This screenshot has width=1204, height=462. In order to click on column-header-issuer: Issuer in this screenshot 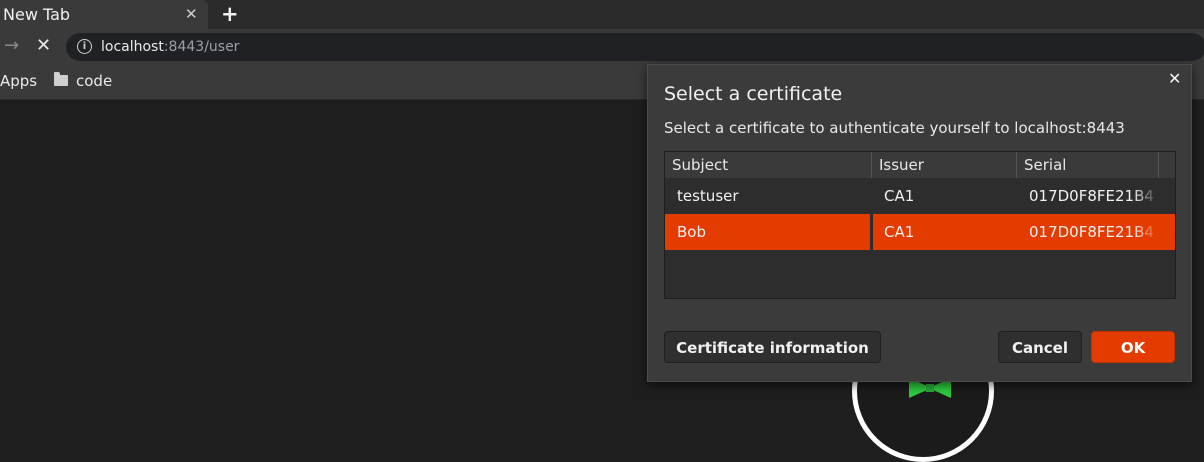, I will do `click(944, 165)`.